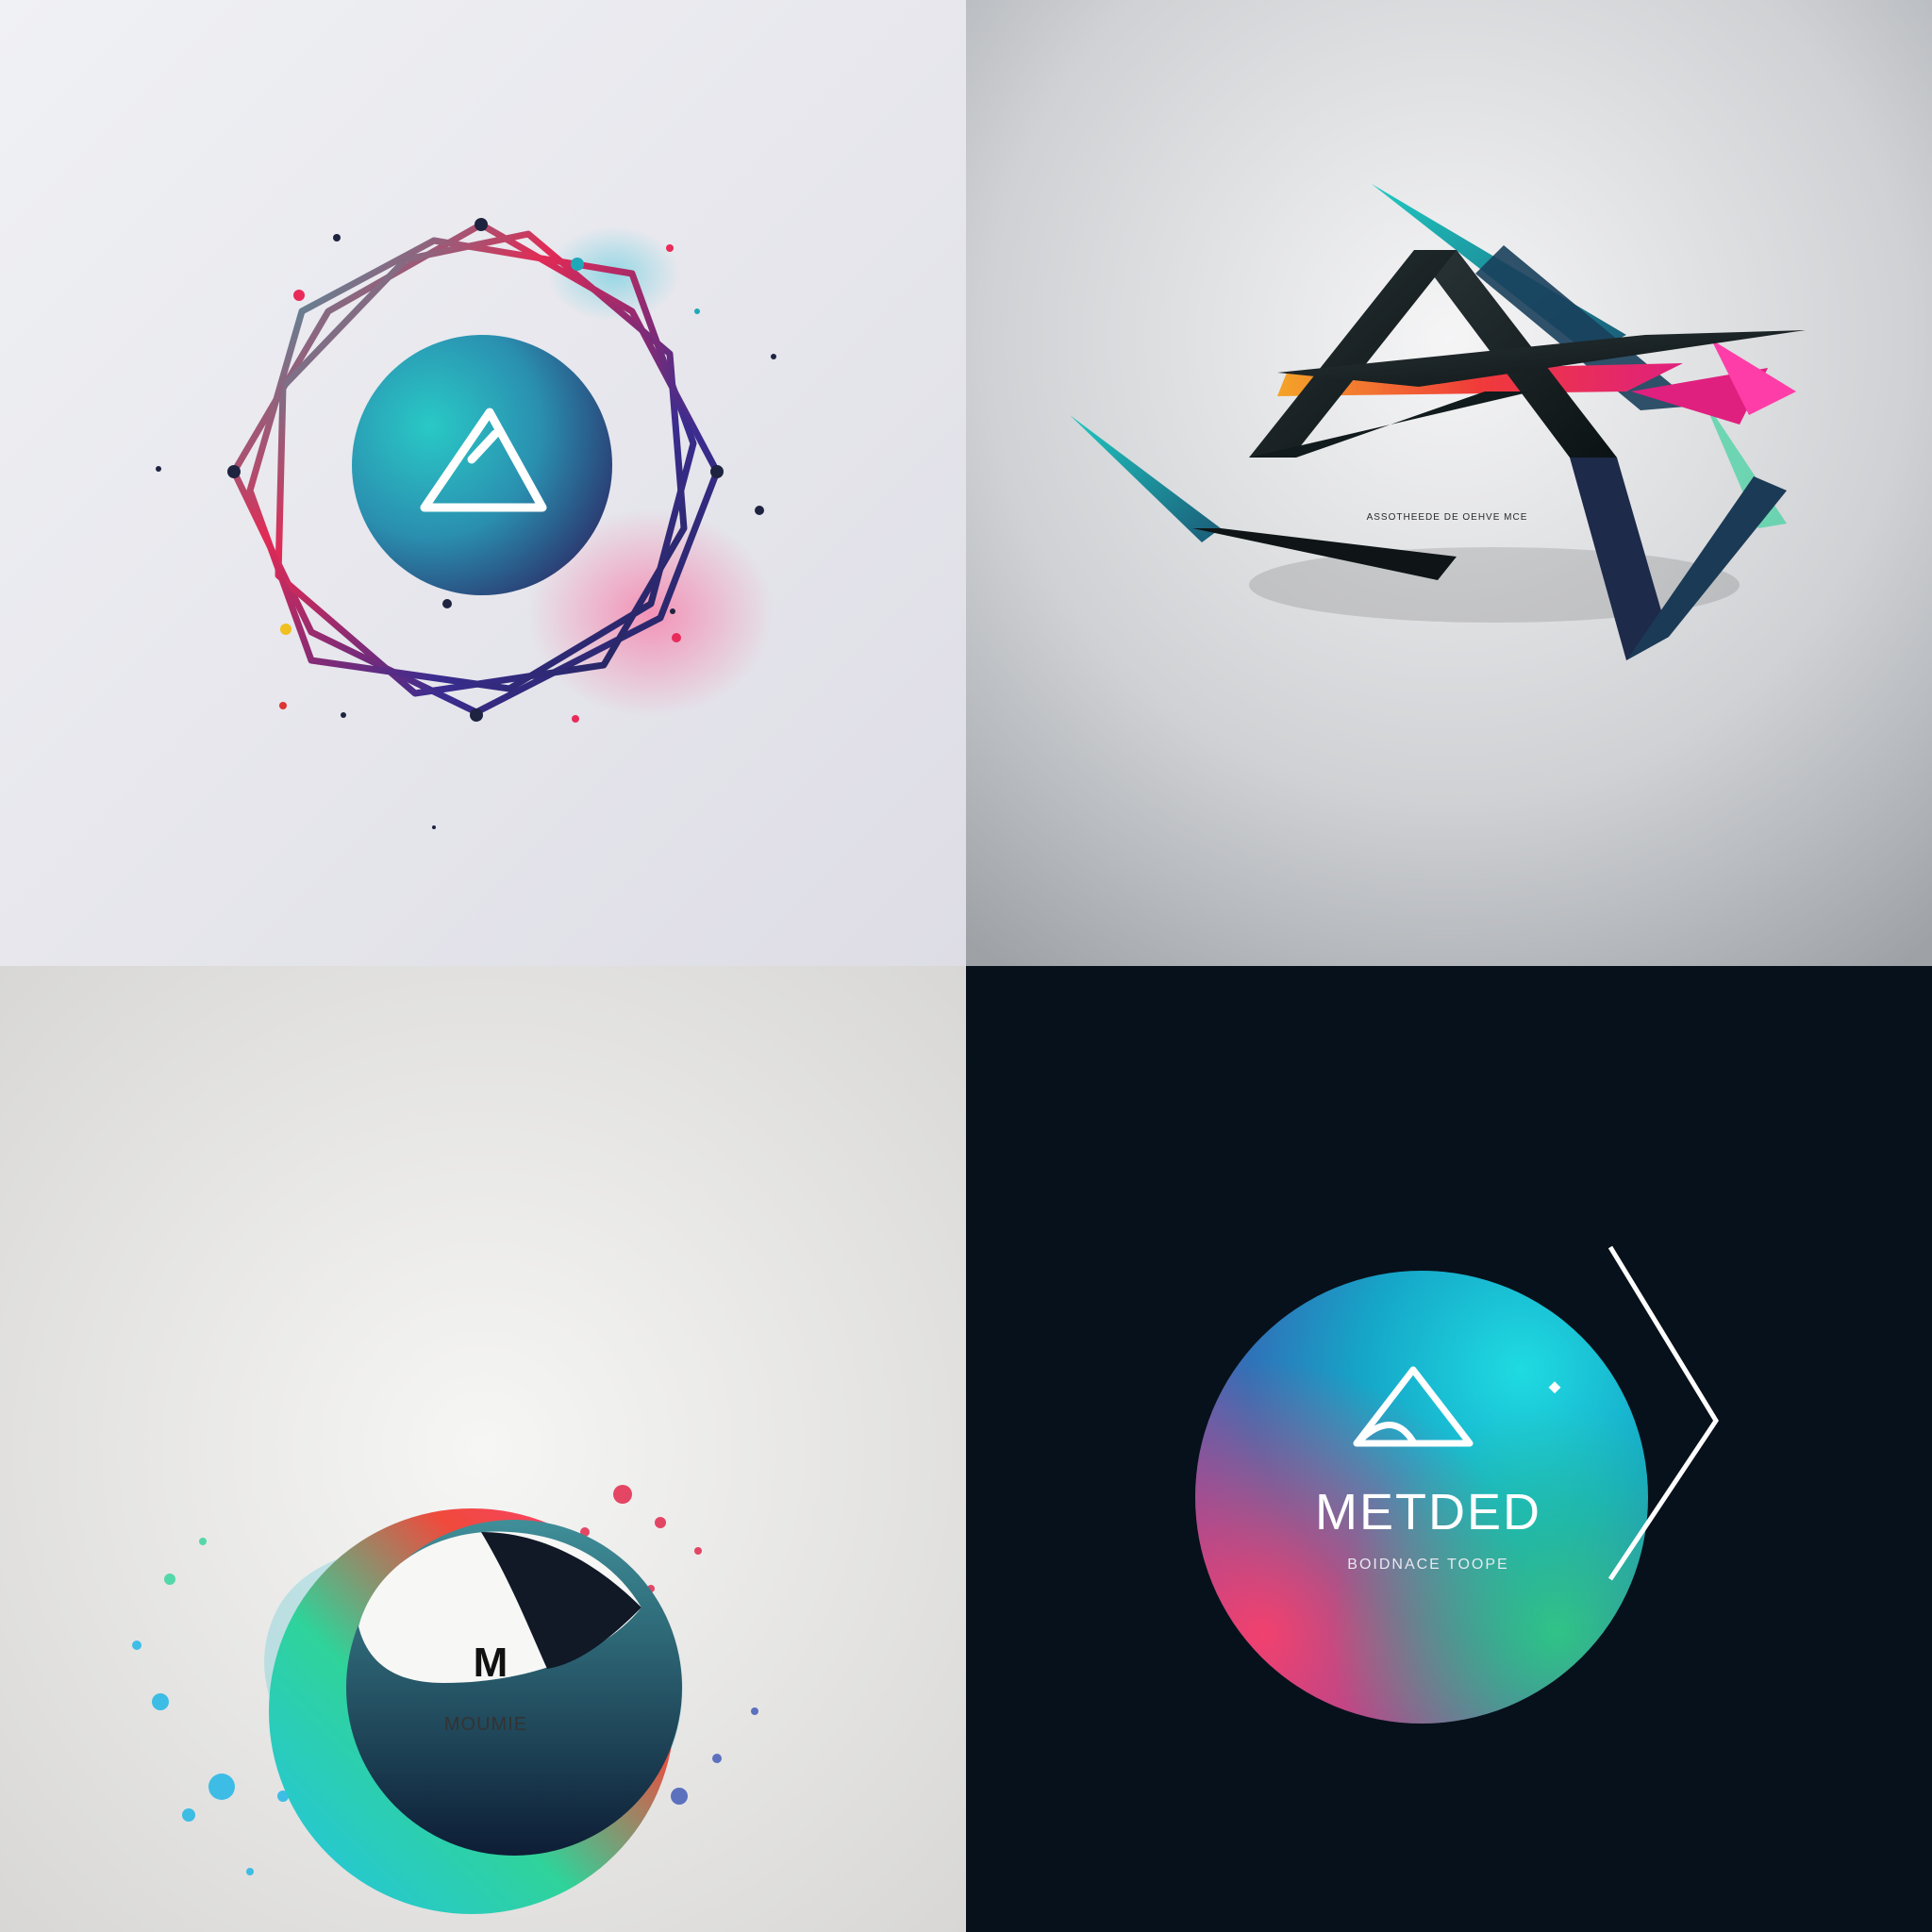 The image size is (1932, 1932). I want to click on logo-2-tagline: ASSOTHEEDE DE OEHVE MCE, so click(1447, 517).